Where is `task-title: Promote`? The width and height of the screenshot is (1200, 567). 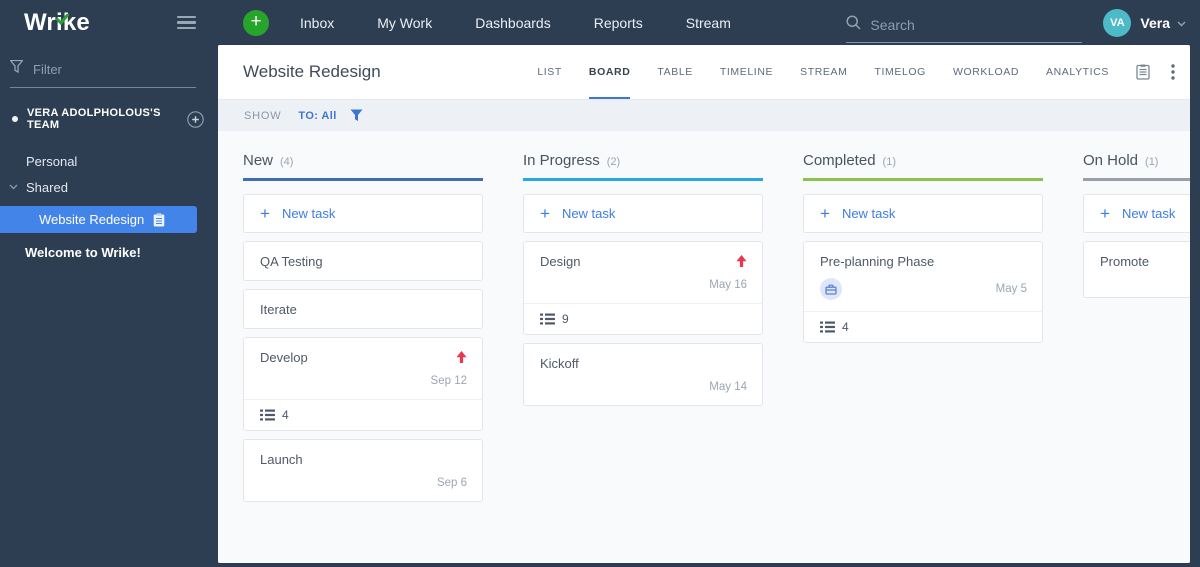 task-title: Promote is located at coordinates (1125, 261).